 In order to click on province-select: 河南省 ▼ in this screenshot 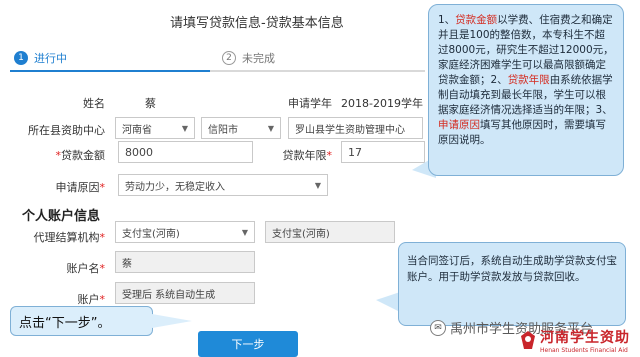, I will do `click(155, 128)`.